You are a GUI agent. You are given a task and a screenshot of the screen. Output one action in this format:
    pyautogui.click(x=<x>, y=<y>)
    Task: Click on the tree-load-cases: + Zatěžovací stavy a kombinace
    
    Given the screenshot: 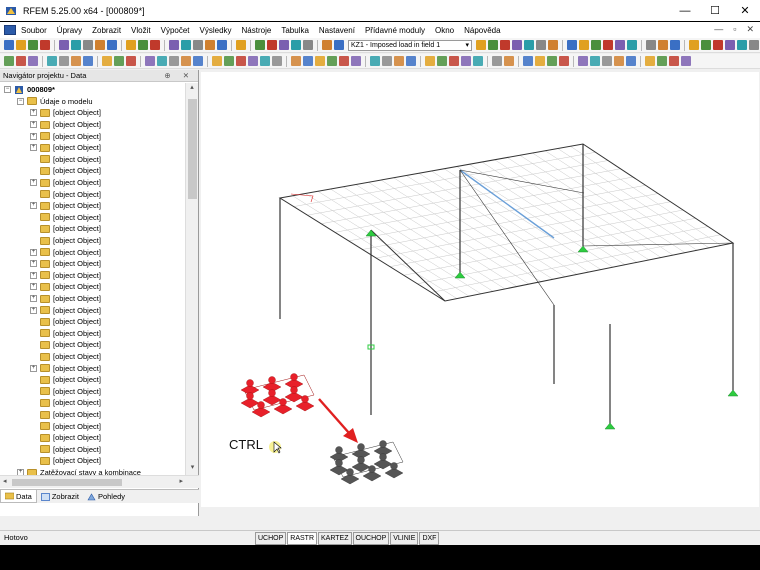 What is the action you would take?
    pyautogui.click(x=79, y=471)
    